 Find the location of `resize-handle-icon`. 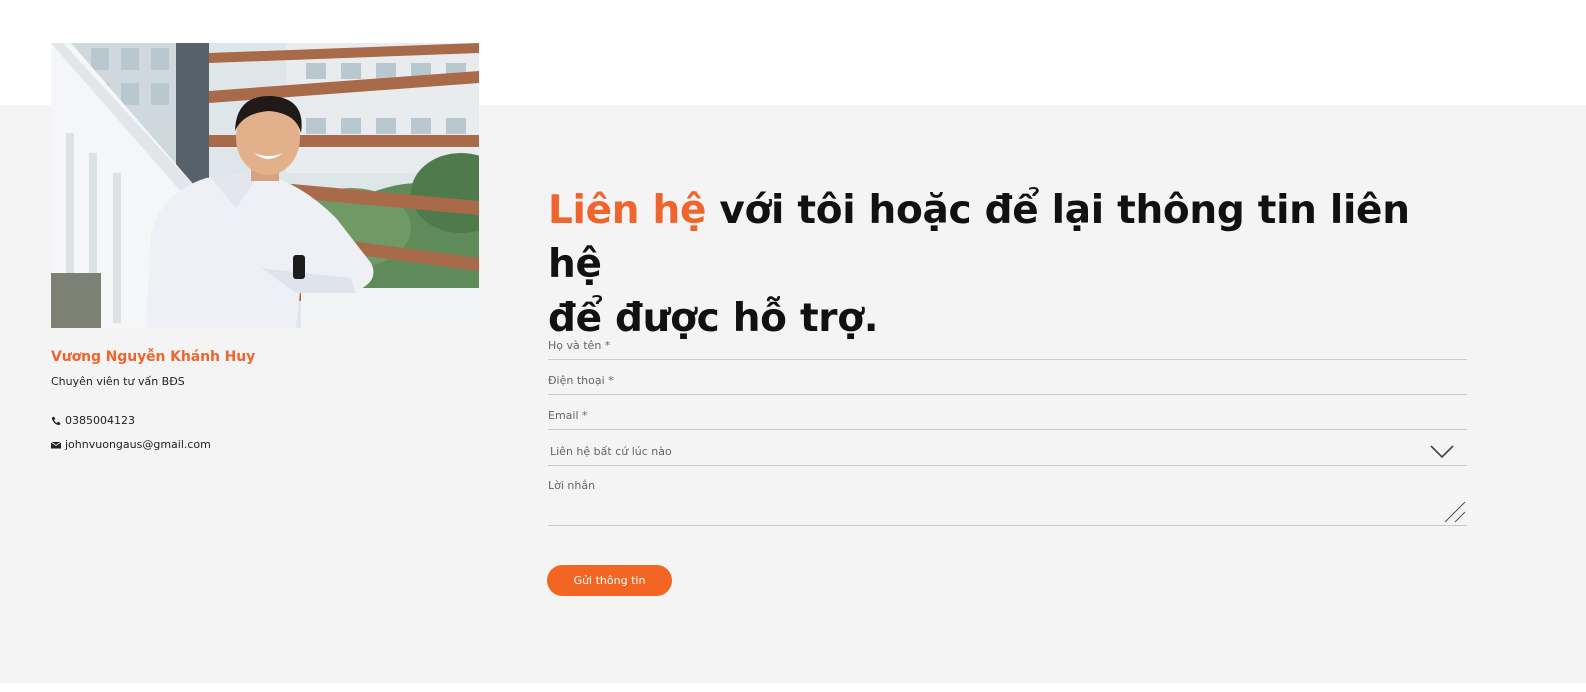

resize-handle-icon is located at coordinates (1455, 512).